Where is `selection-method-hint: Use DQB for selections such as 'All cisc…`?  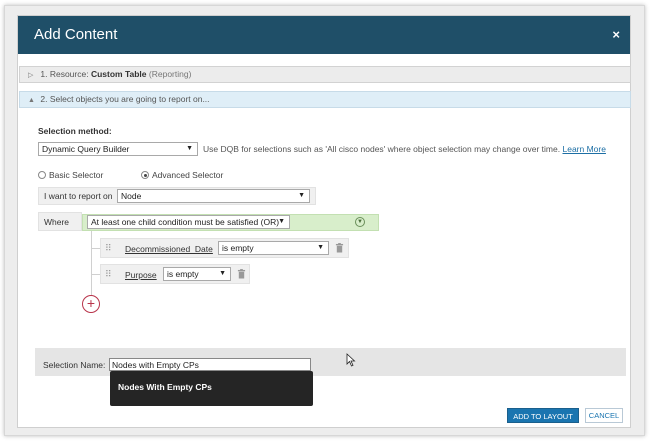 selection-method-hint: Use DQB for selections such as 'All cisc… is located at coordinates (404, 149).